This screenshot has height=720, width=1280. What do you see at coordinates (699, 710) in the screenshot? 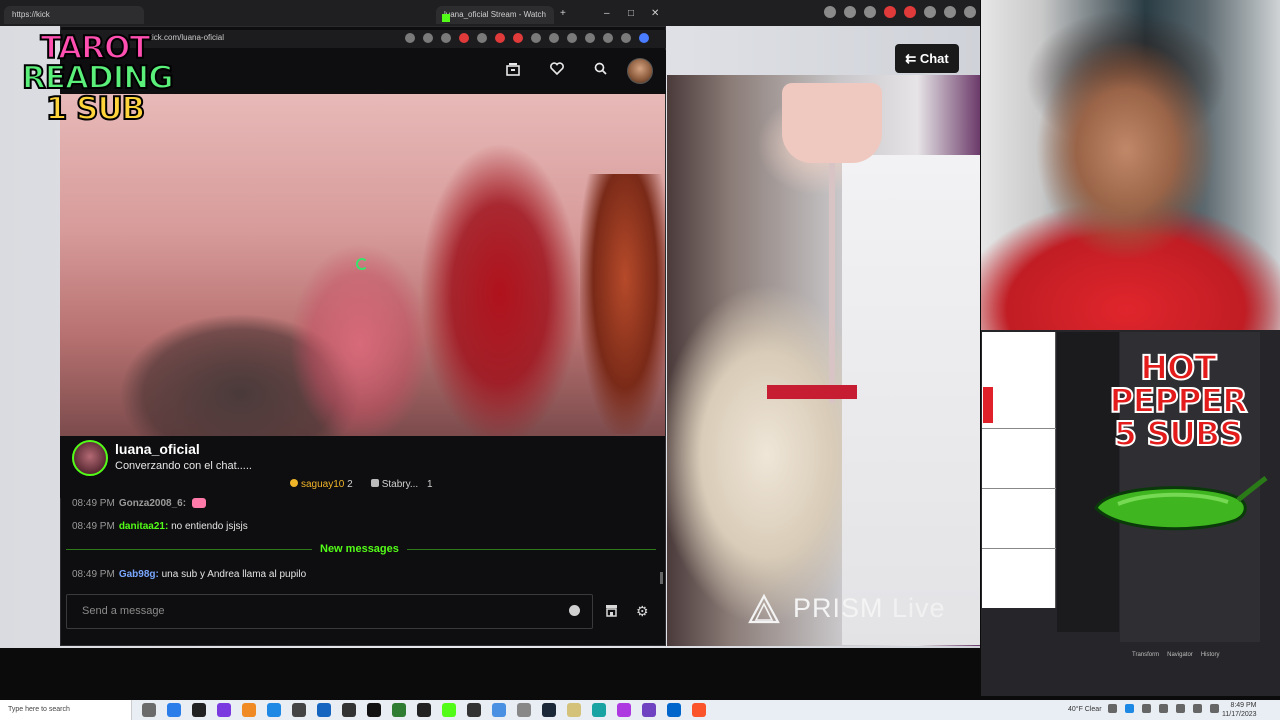
I see `brave-icon` at bounding box center [699, 710].